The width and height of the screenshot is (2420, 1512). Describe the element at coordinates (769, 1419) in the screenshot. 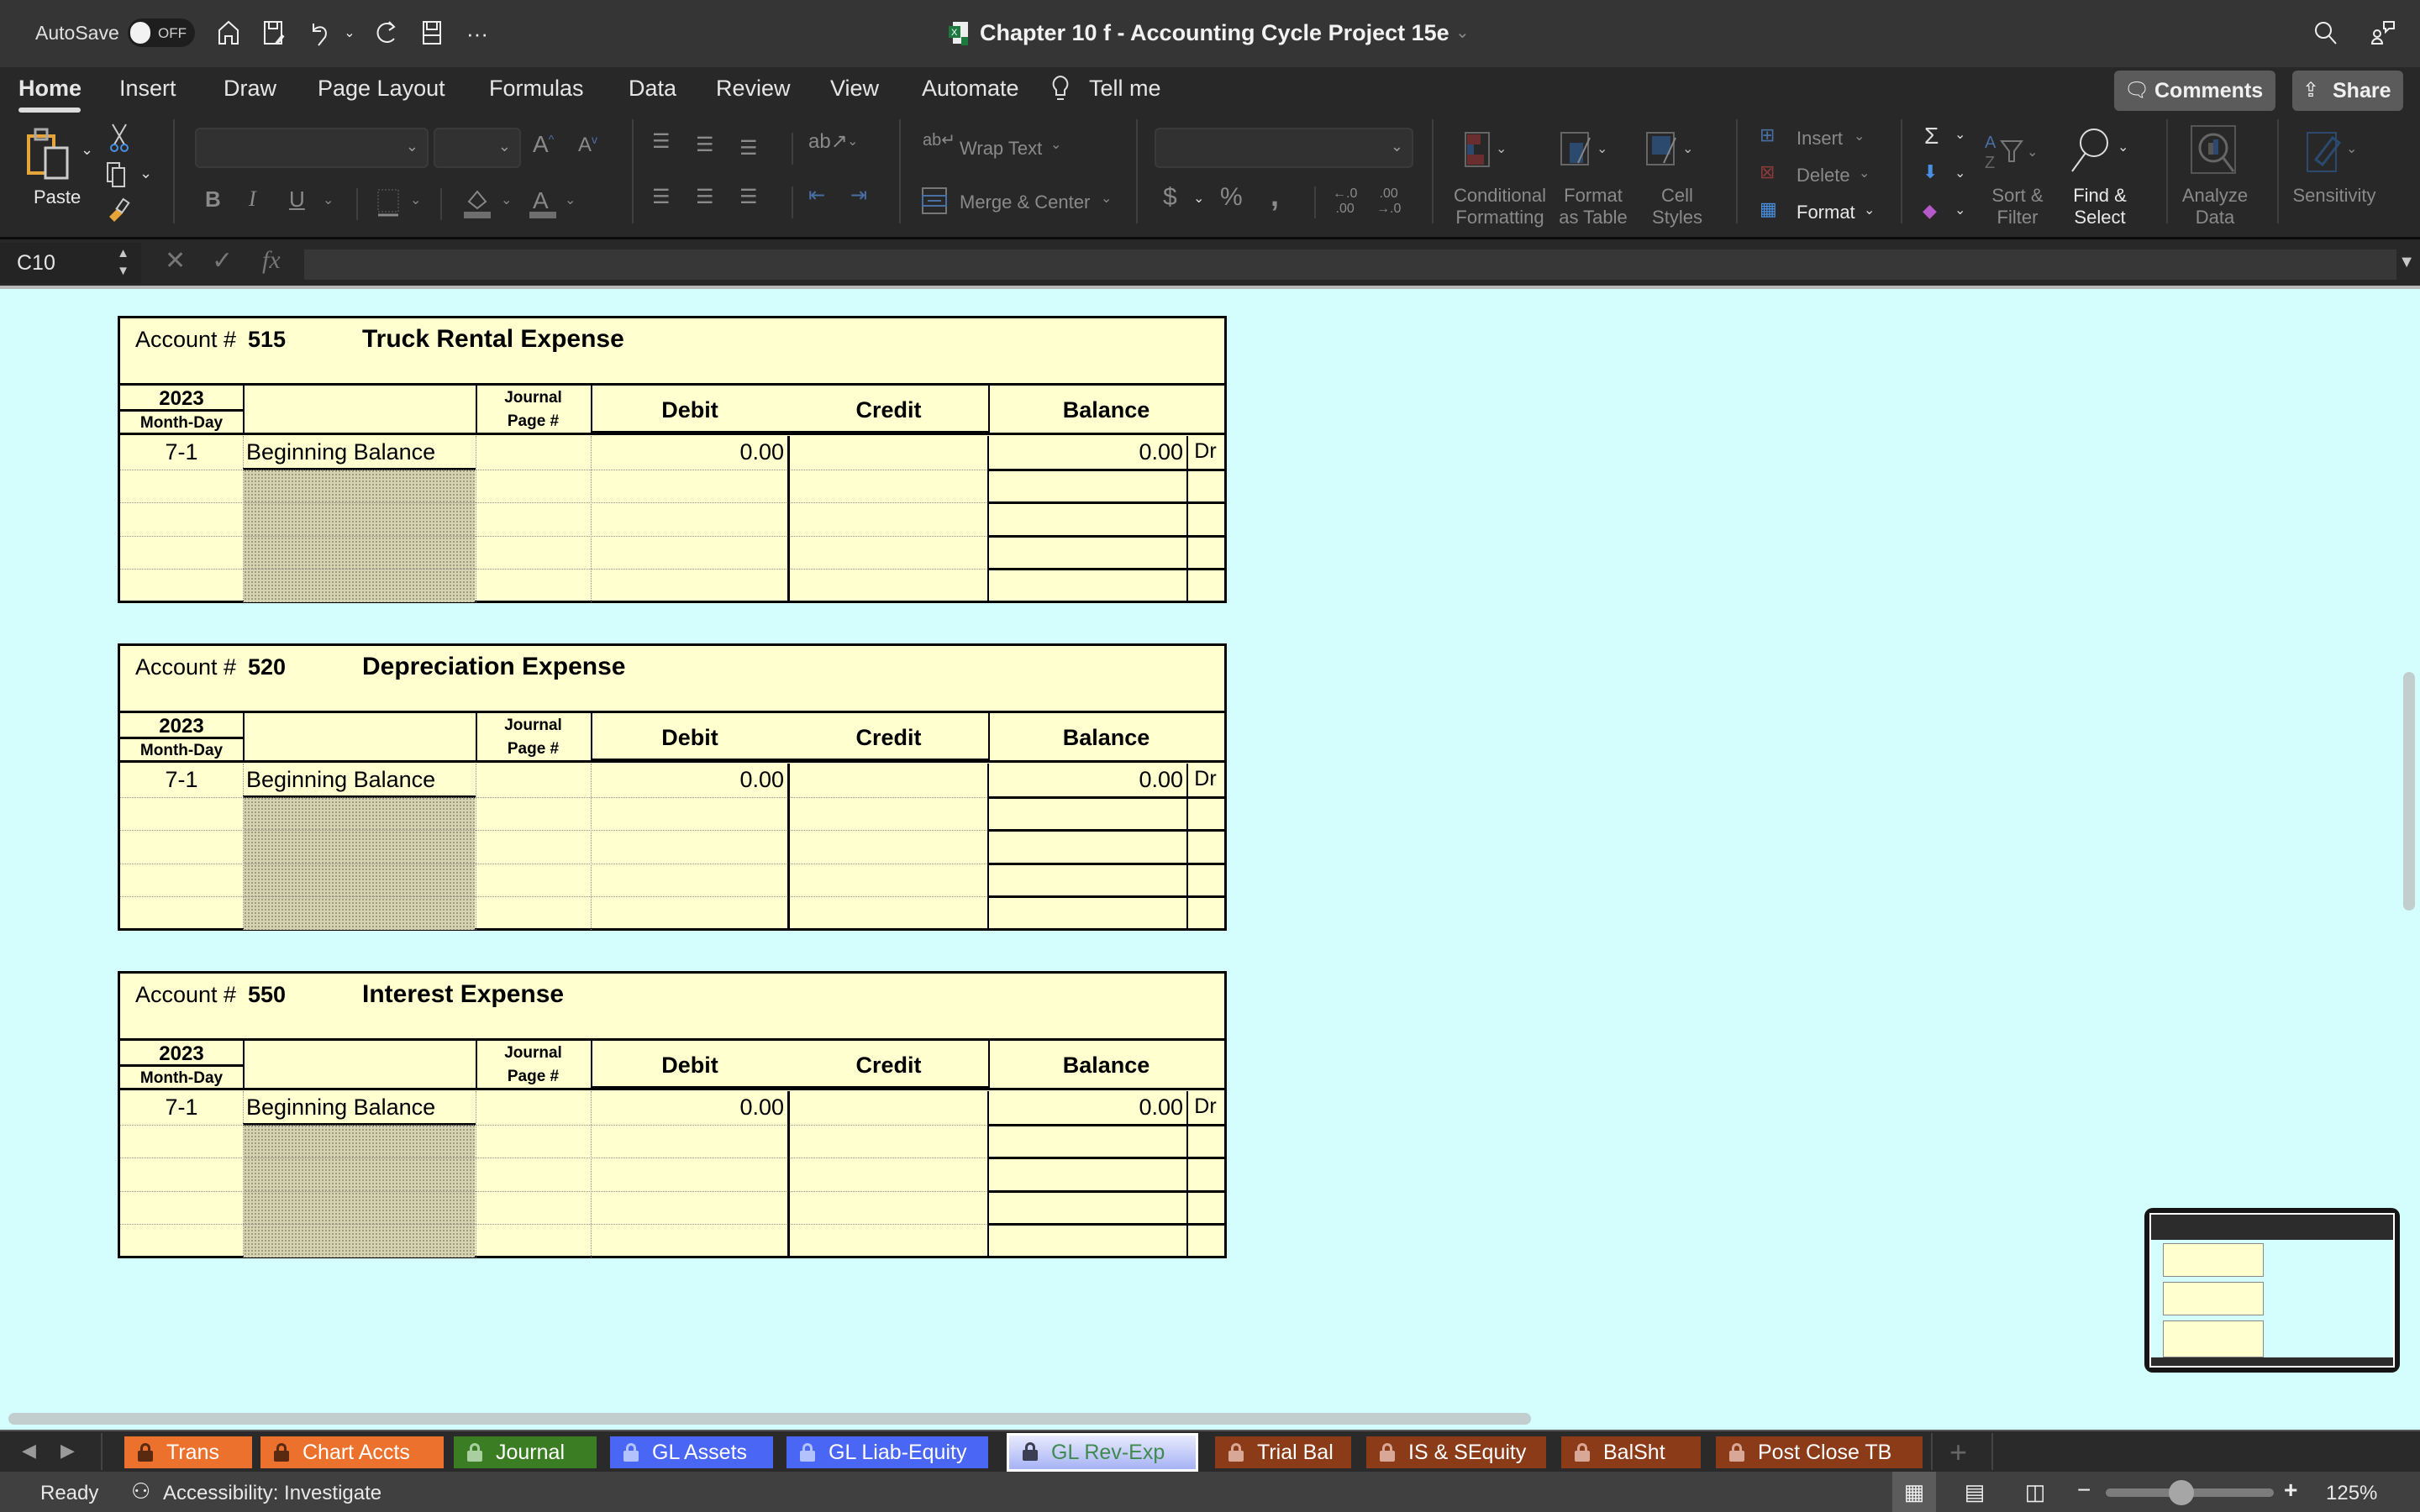

I see `horizontal-scrollbar` at that location.